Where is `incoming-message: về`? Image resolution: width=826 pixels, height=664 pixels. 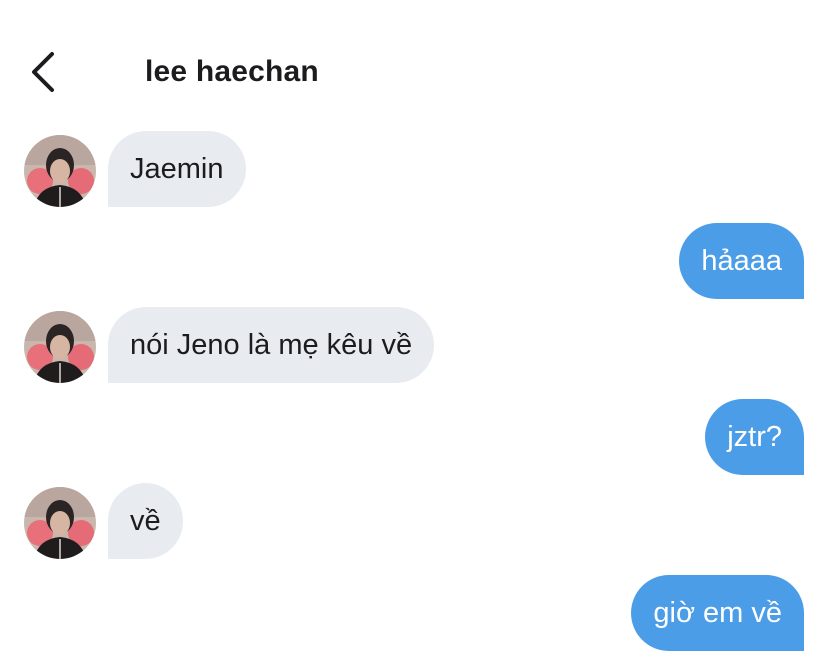
incoming-message: về is located at coordinates (145, 521).